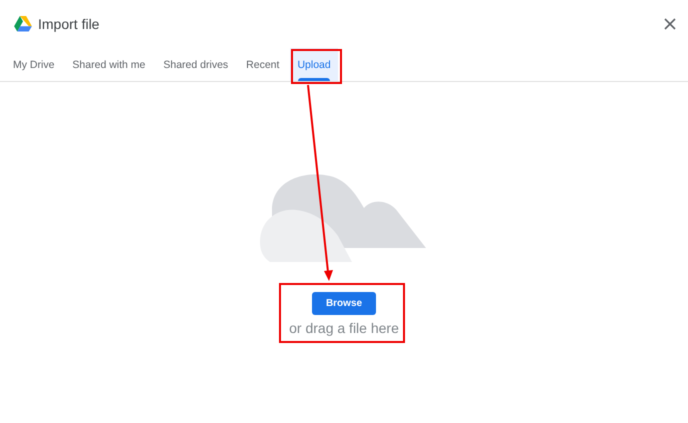 The width and height of the screenshot is (688, 423). Describe the element at coordinates (34, 64) in the screenshot. I see `tab: My Drive` at that location.